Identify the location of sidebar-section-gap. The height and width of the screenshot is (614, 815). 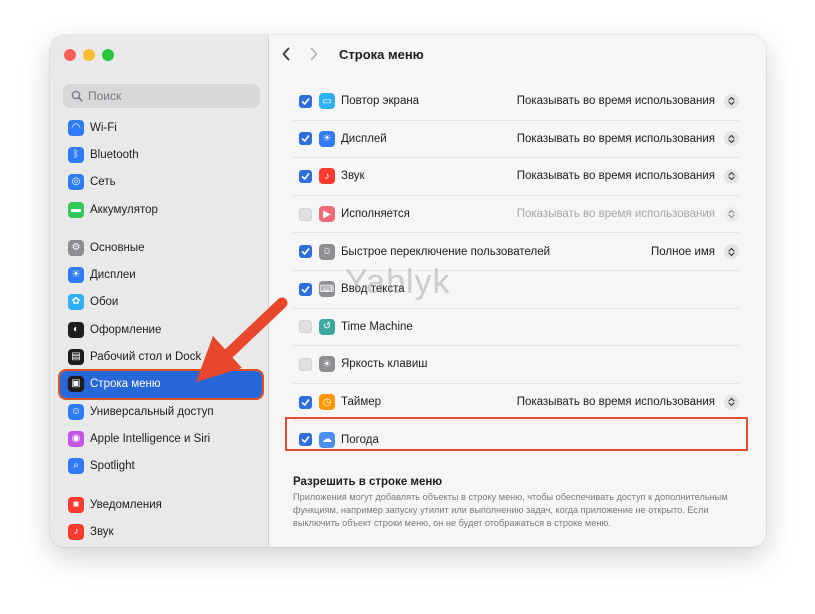
(161, 485).